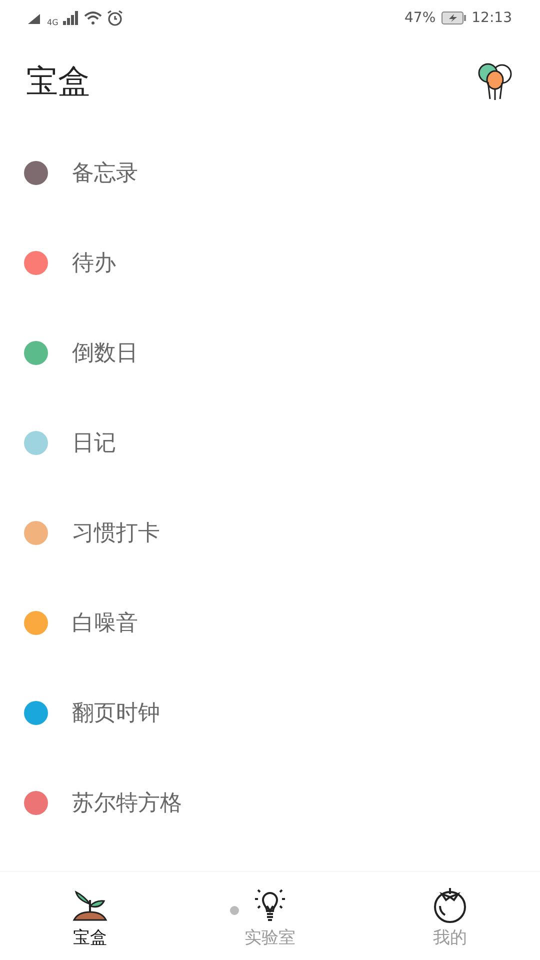 The width and height of the screenshot is (540, 960). What do you see at coordinates (492, 18) in the screenshot?
I see `clock-time: 12:13` at bounding box center [492, 18].